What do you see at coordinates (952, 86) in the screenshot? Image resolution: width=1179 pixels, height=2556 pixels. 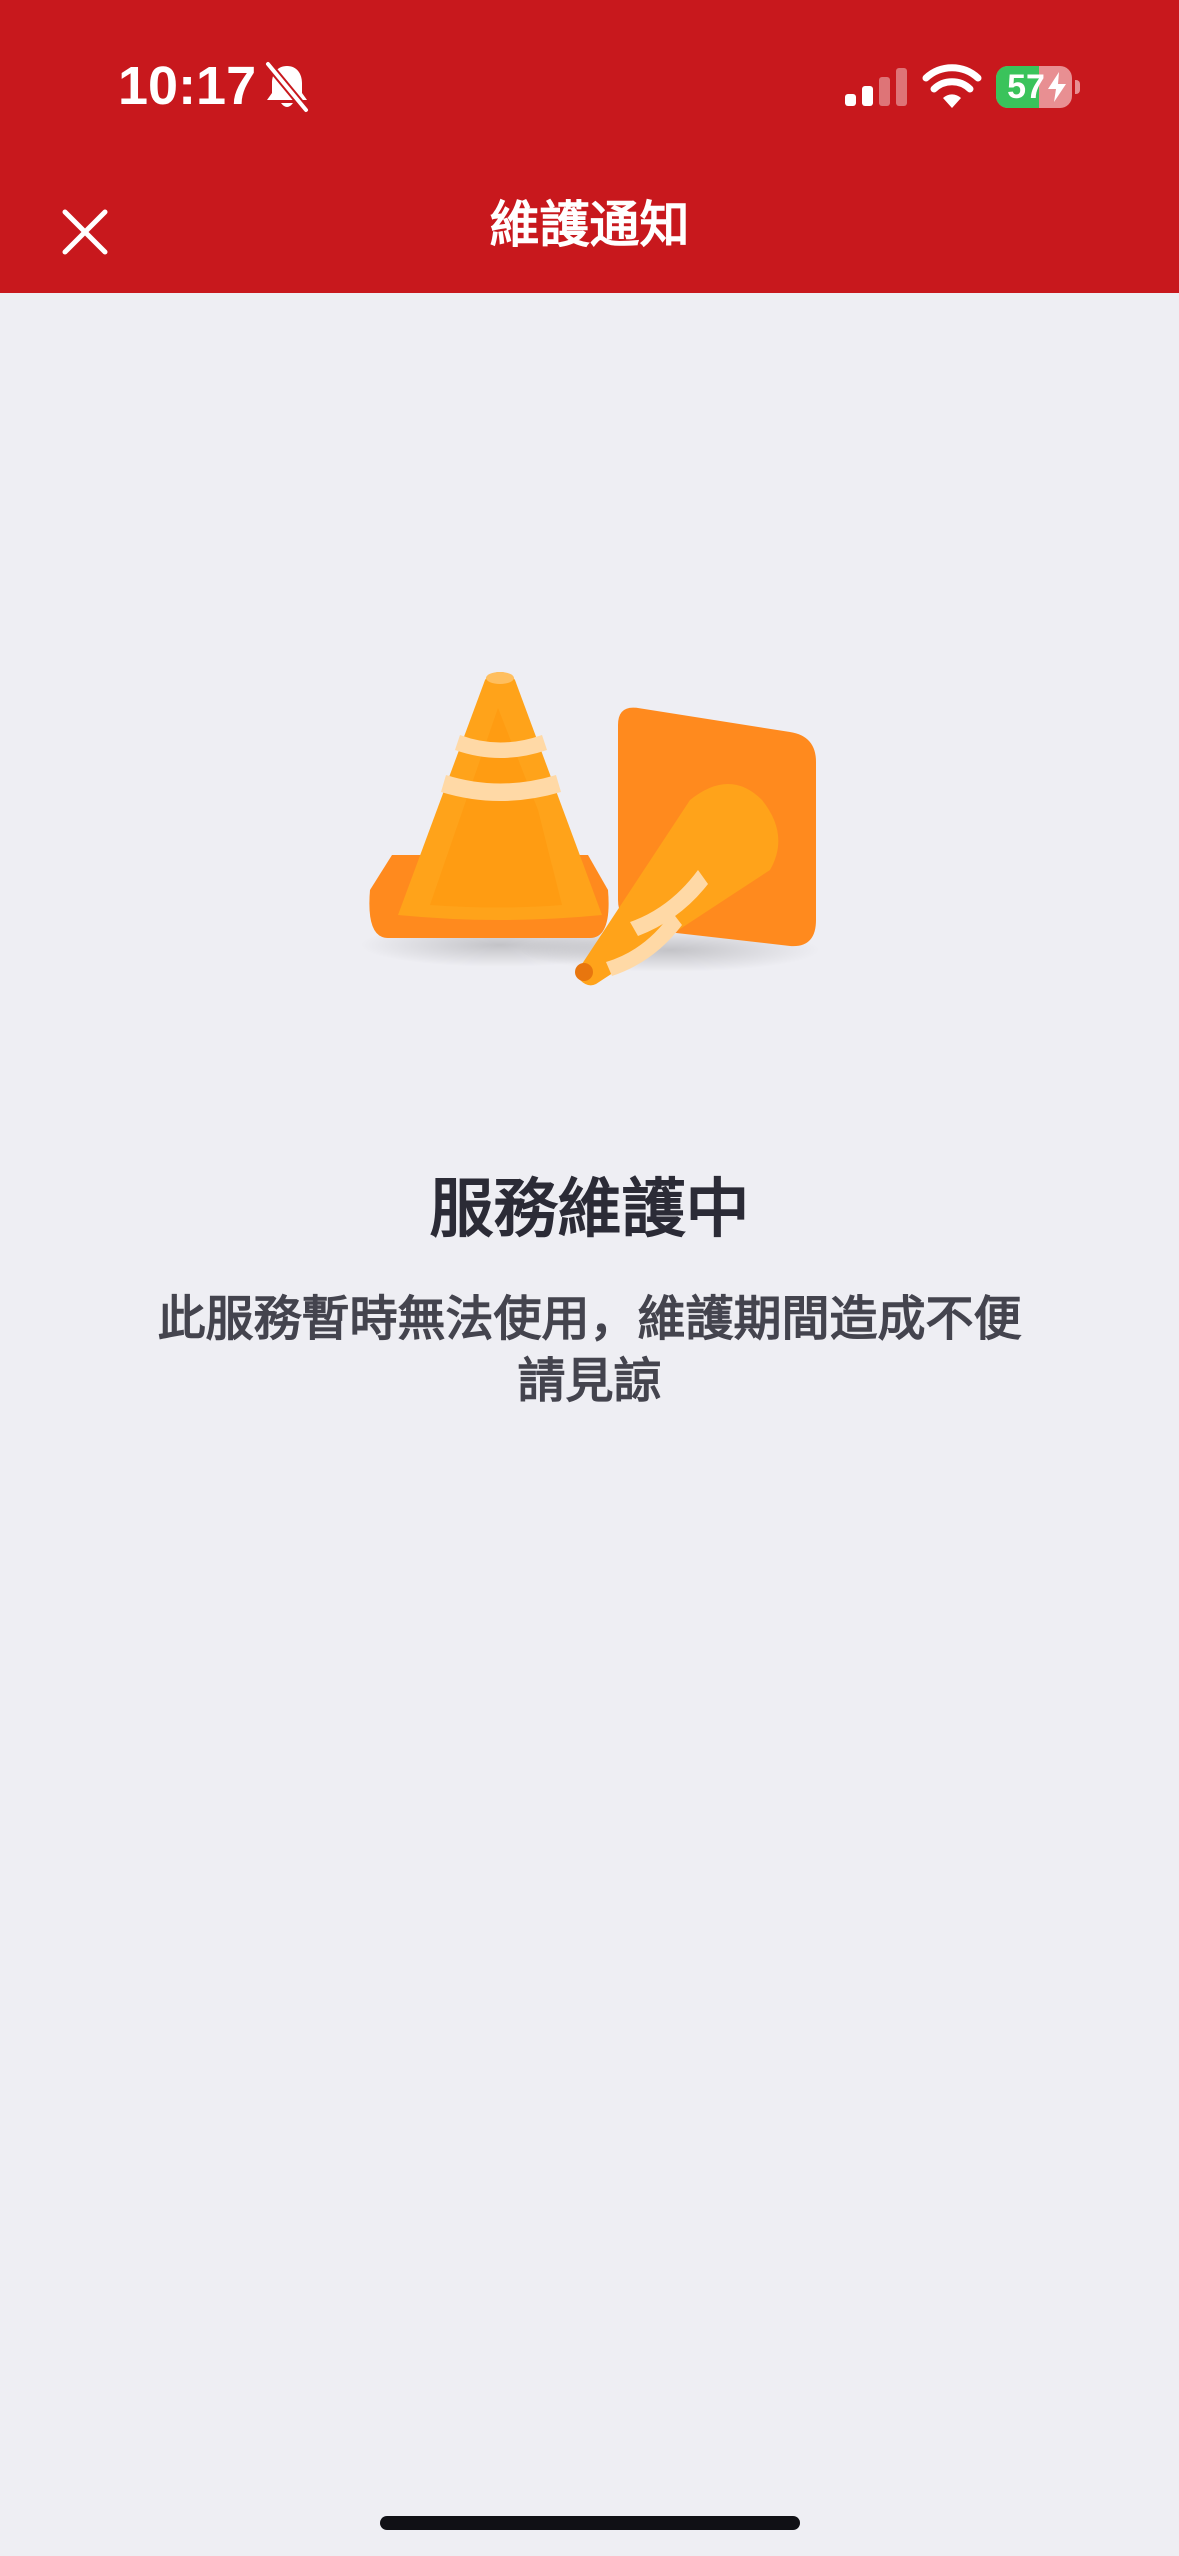 I see `wifi-icon` at bounding box center [952, 86].